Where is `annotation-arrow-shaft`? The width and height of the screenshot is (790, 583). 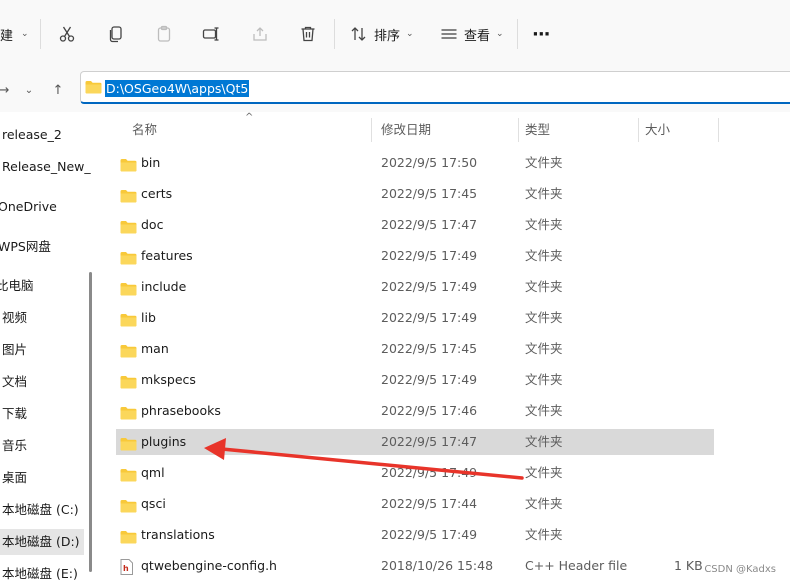 annotation-arrow-shaft is located at coordinates (372, 463).